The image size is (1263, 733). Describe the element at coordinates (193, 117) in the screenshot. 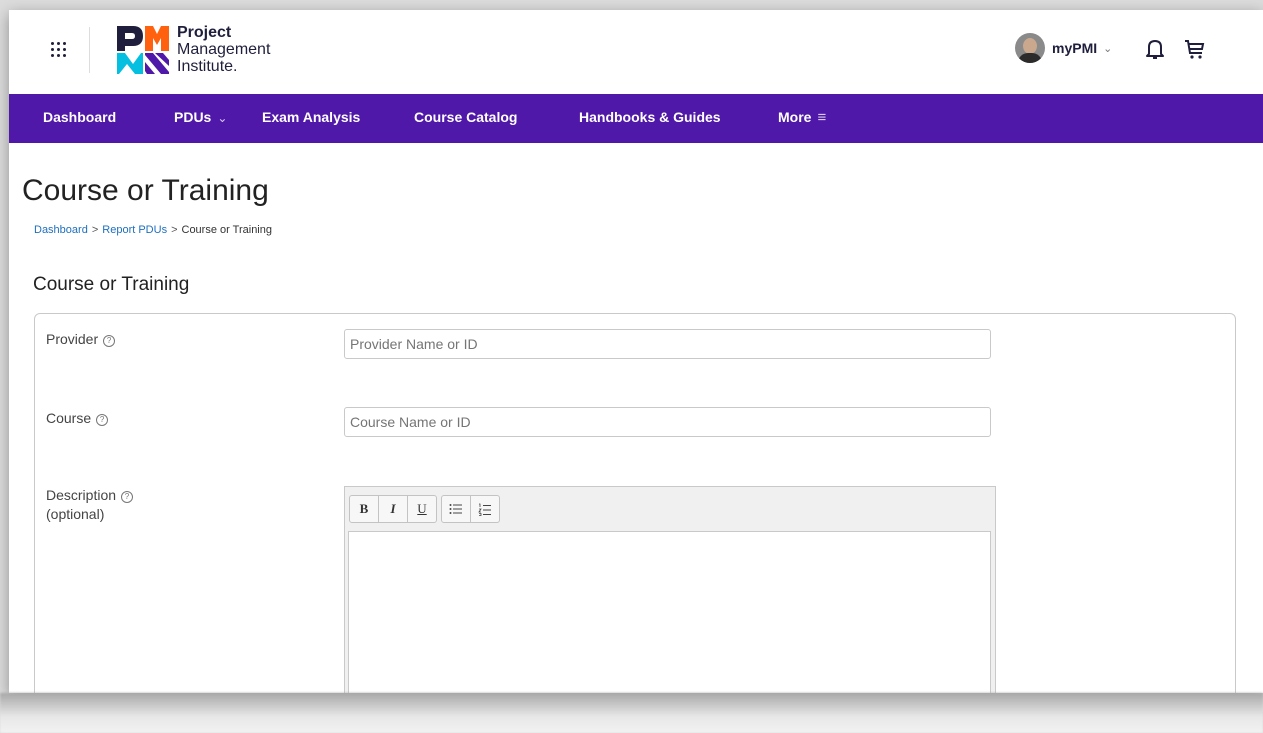

I see `nav-label: PDUs` at that location.